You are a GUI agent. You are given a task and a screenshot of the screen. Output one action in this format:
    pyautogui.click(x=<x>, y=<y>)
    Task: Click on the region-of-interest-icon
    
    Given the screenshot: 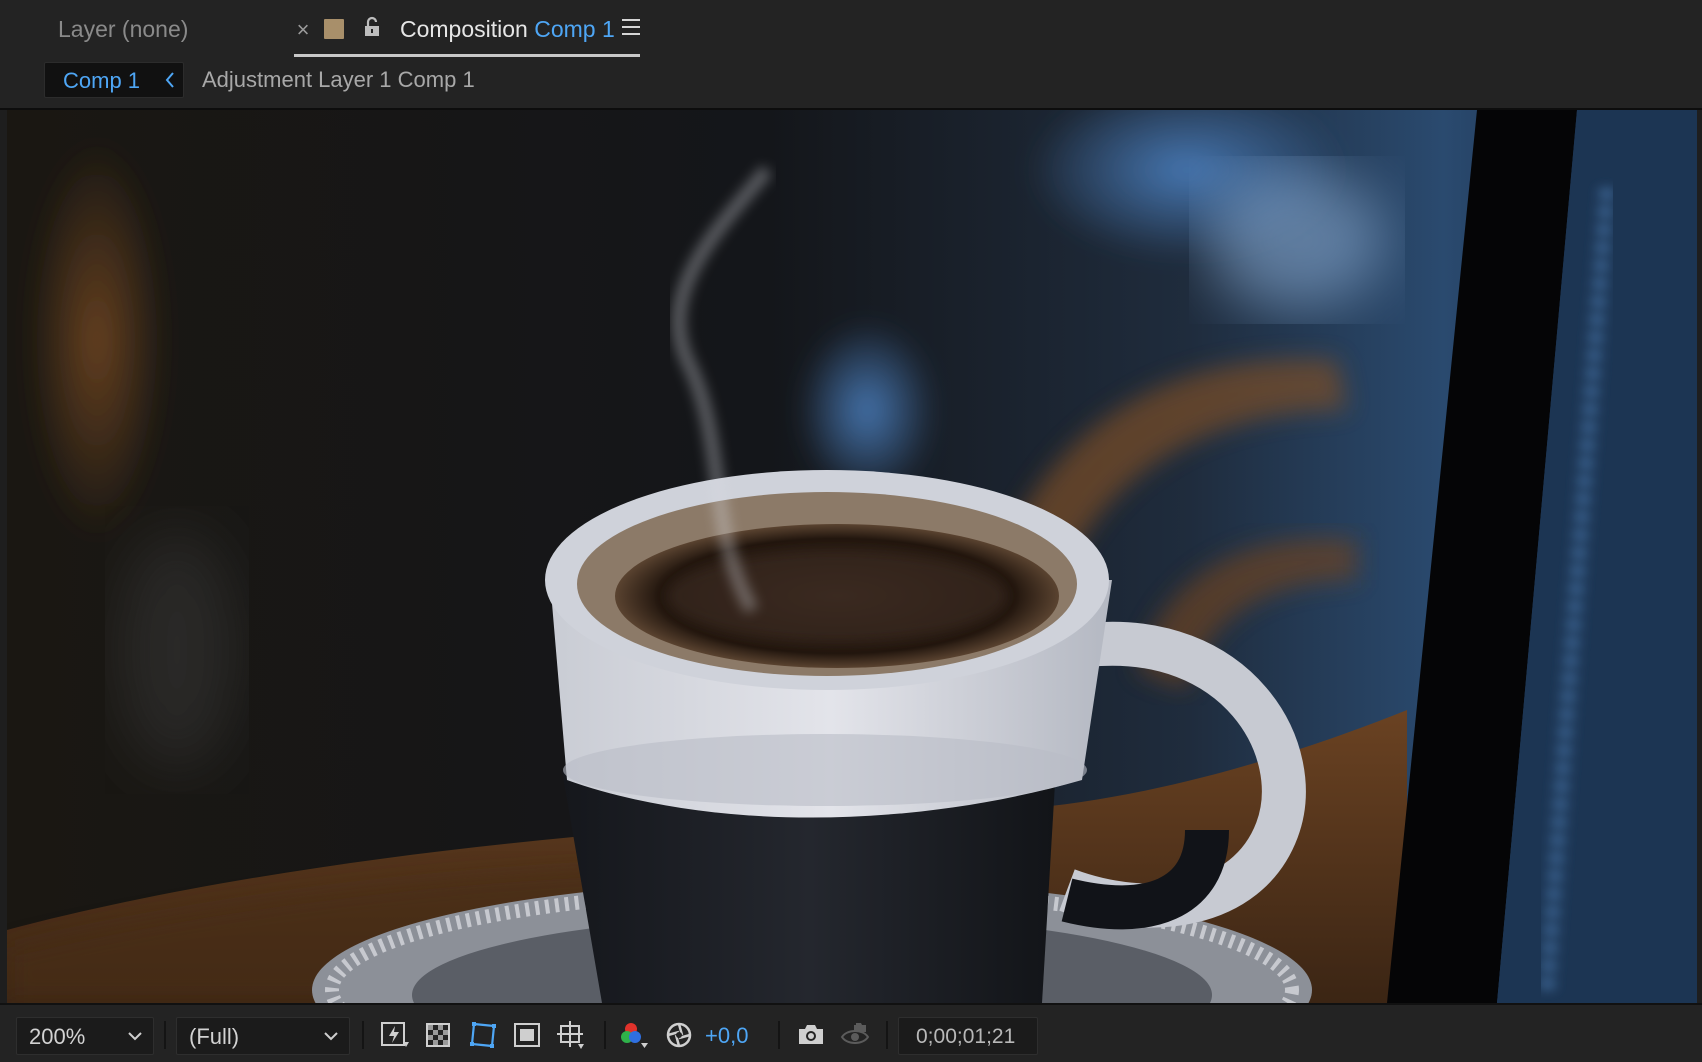 What is the action you would take?
    pyautogui.click(x=527, y=1035)
    